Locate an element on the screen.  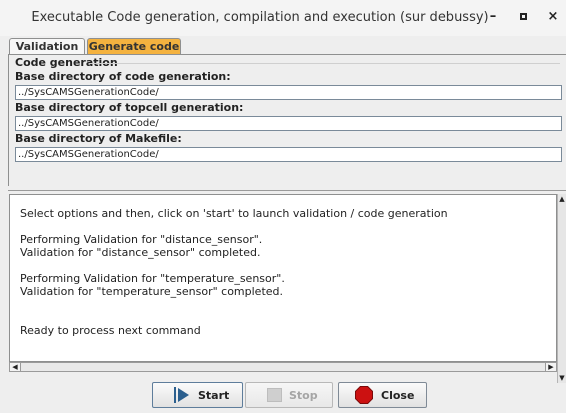
scroll-up-icon: ▲ is located at coordinates (562, 199).